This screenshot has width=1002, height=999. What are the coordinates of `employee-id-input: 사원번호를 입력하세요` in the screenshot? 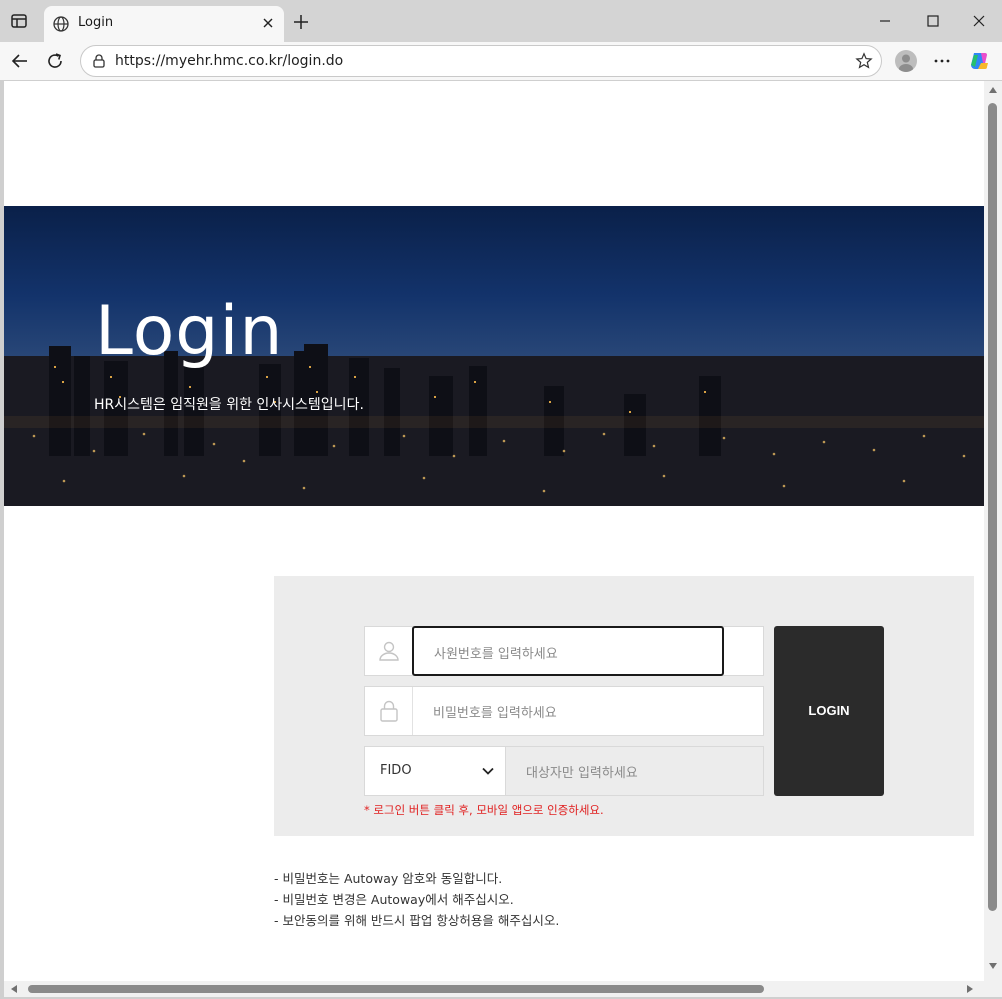 It's located at (568, 651).